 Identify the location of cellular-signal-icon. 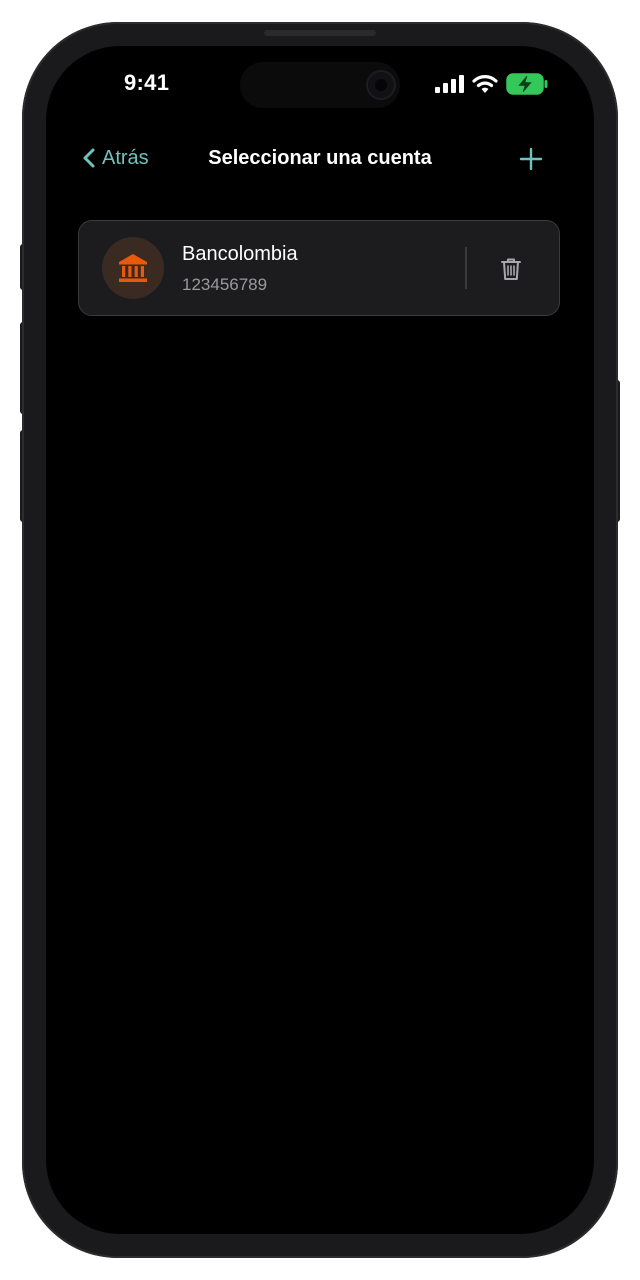
(449, 84).